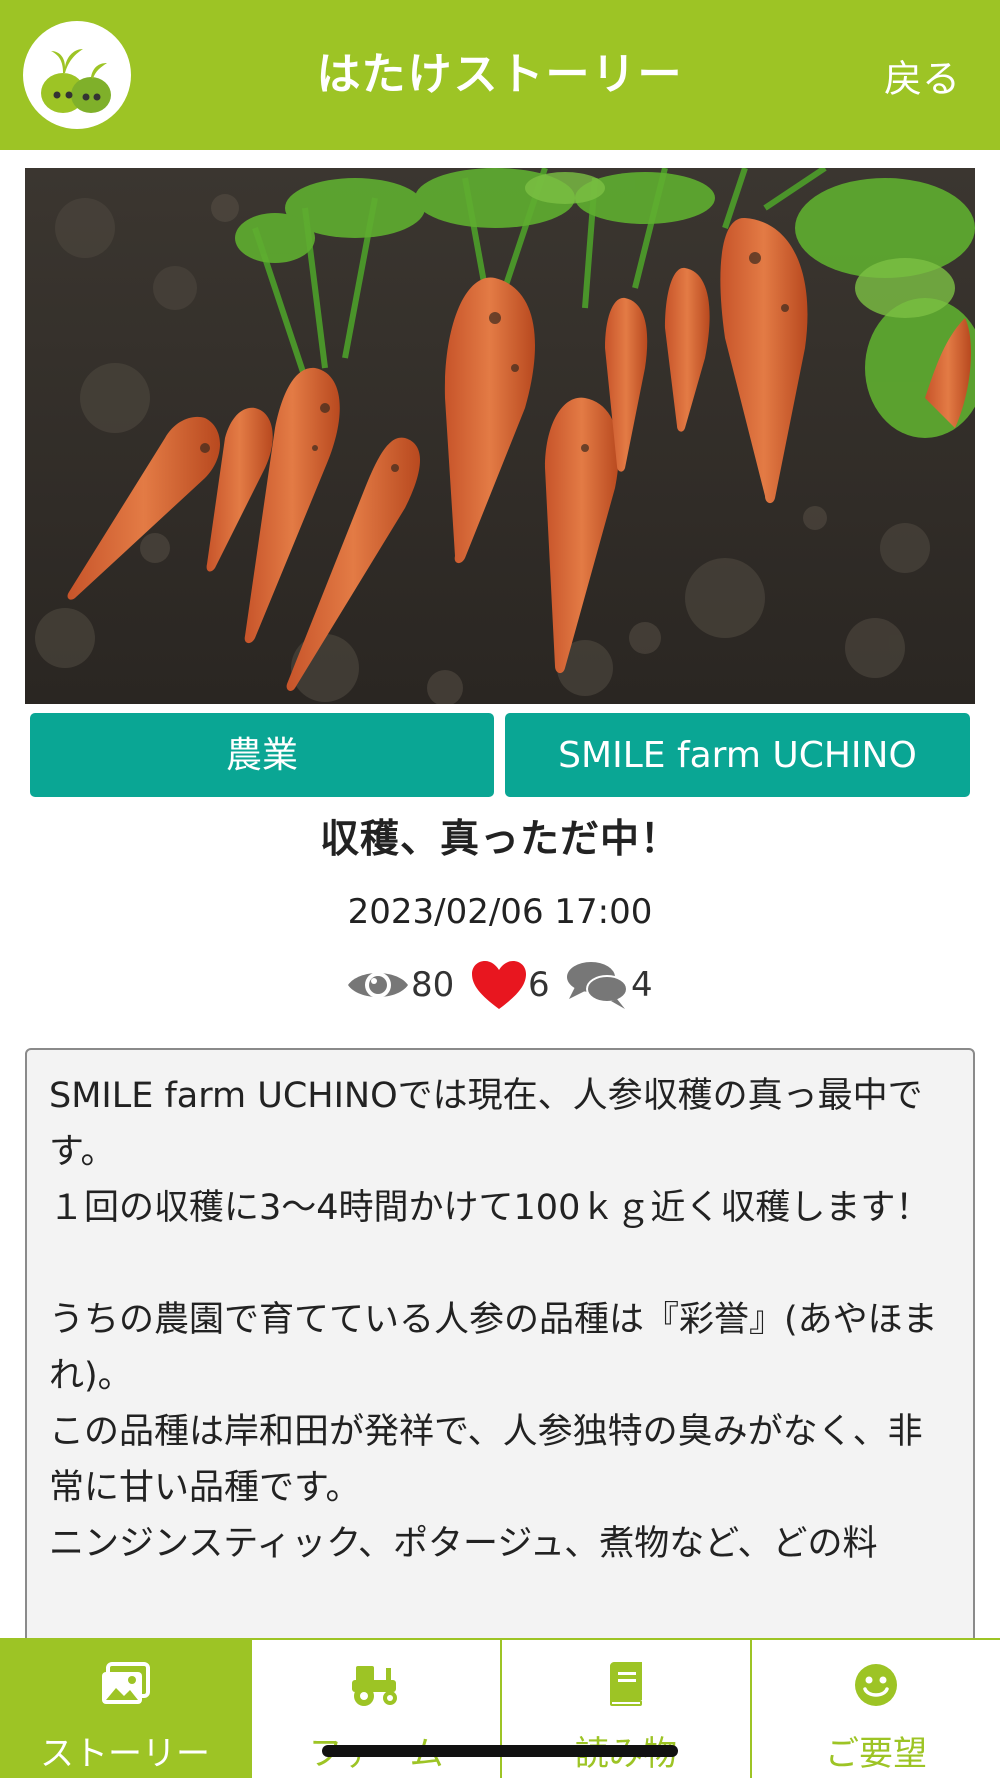 Image resolution: width=1000 pixels, height=1778 pixels. I want to click on post-stats: 80 6 4, so click(500, 985).